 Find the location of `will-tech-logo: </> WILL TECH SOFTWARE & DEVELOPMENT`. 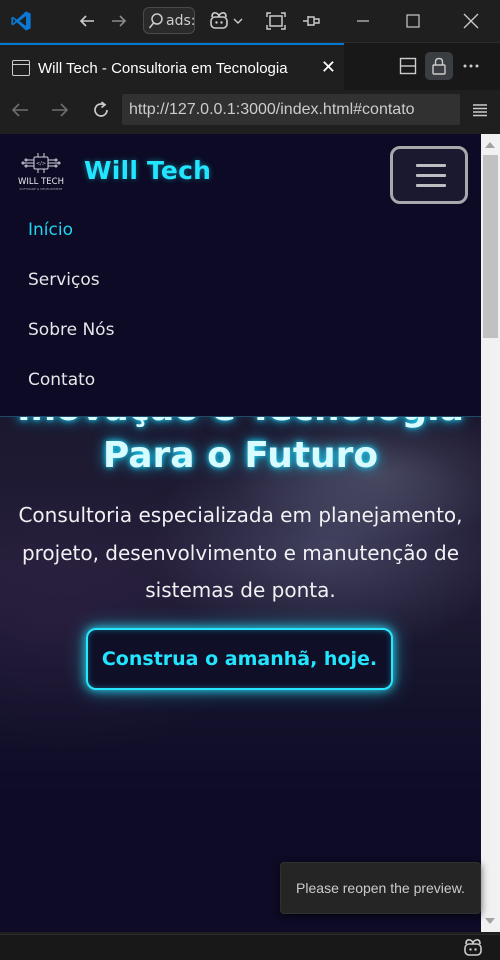

will-tech-logo: </> WILL TECH SOFTWARE & DEVELOPMENT is located at coordinates (41, 174).